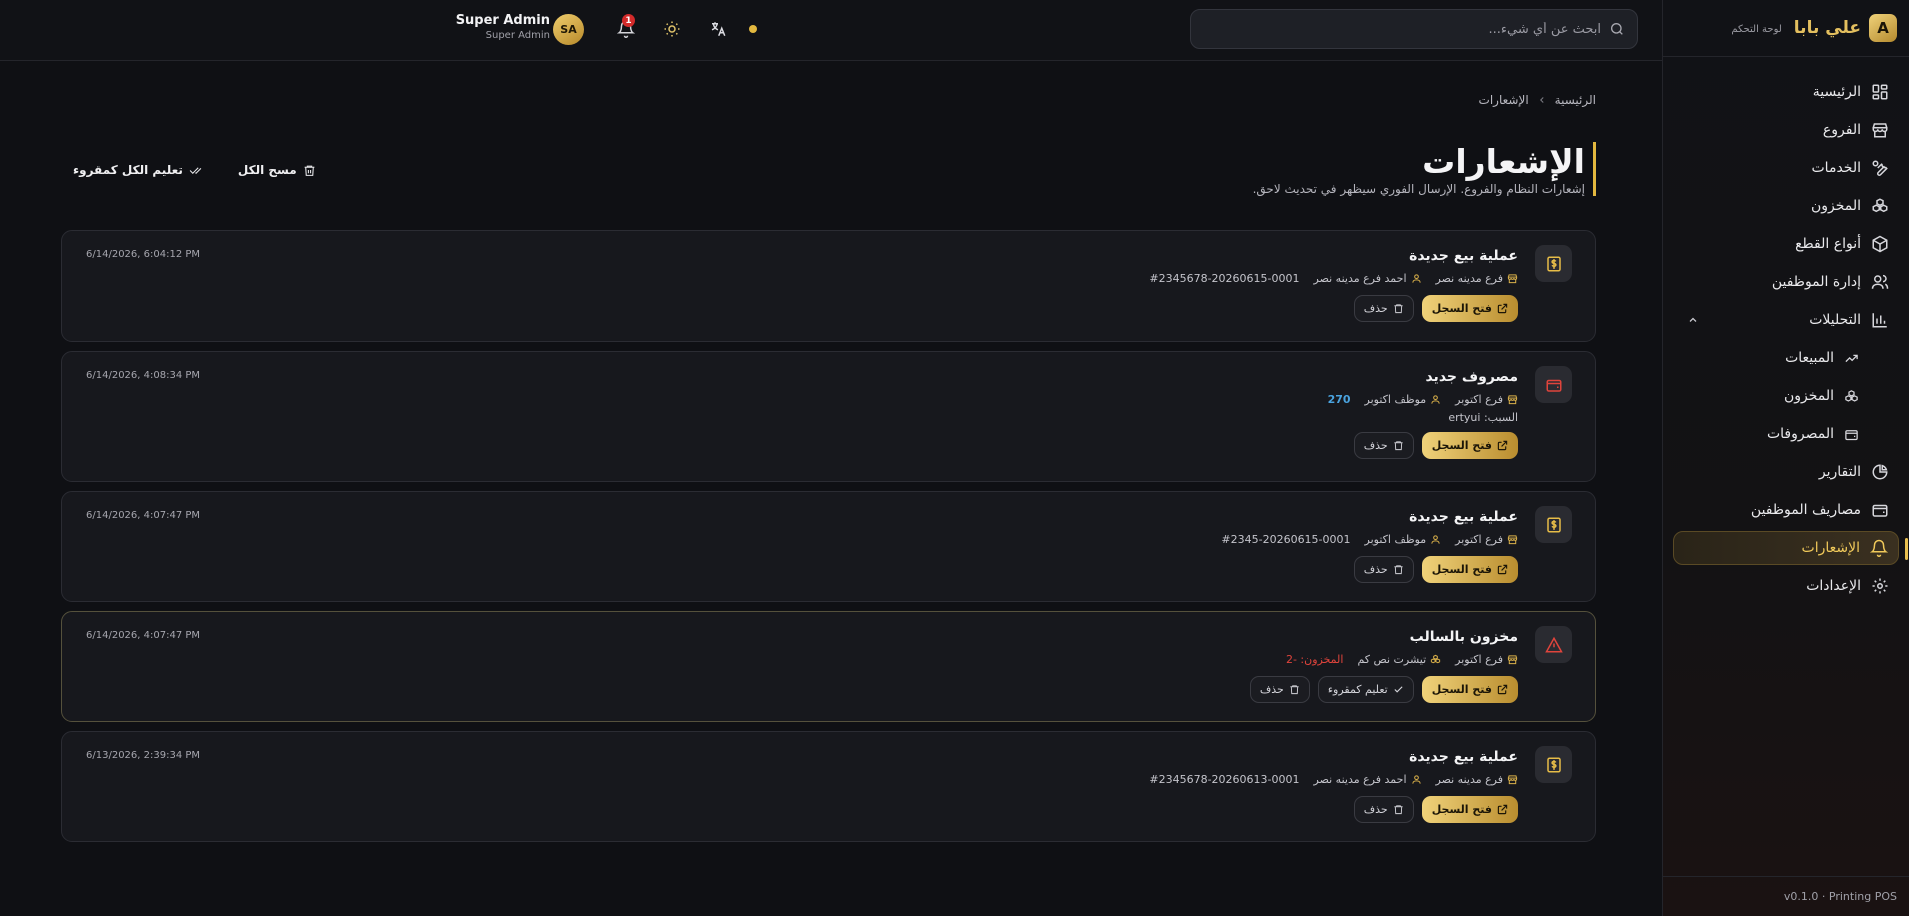 The image size is (1909, 916). Describe the element at coordinates (143, 755) in the screenshot. I see `notification-time: 6/13/2026, 2:39:34 PM` at that location.